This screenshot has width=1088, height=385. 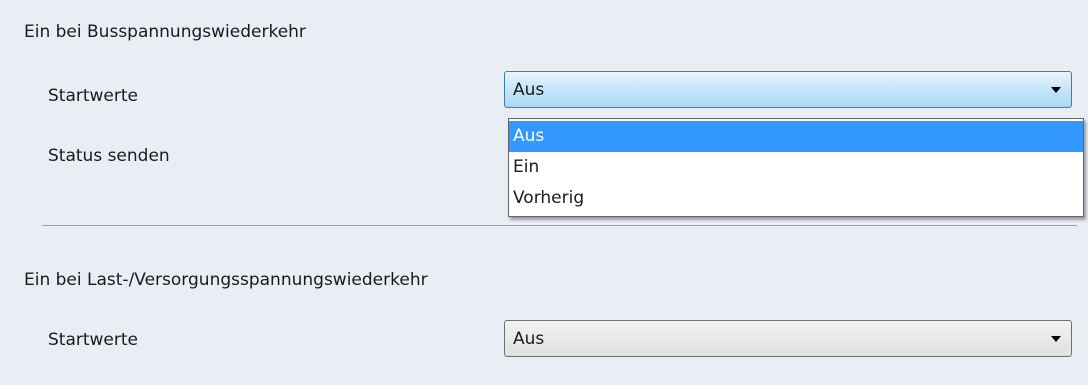 I want to click on dropdown-option-ein: Ein, so click(x=796, y=167).